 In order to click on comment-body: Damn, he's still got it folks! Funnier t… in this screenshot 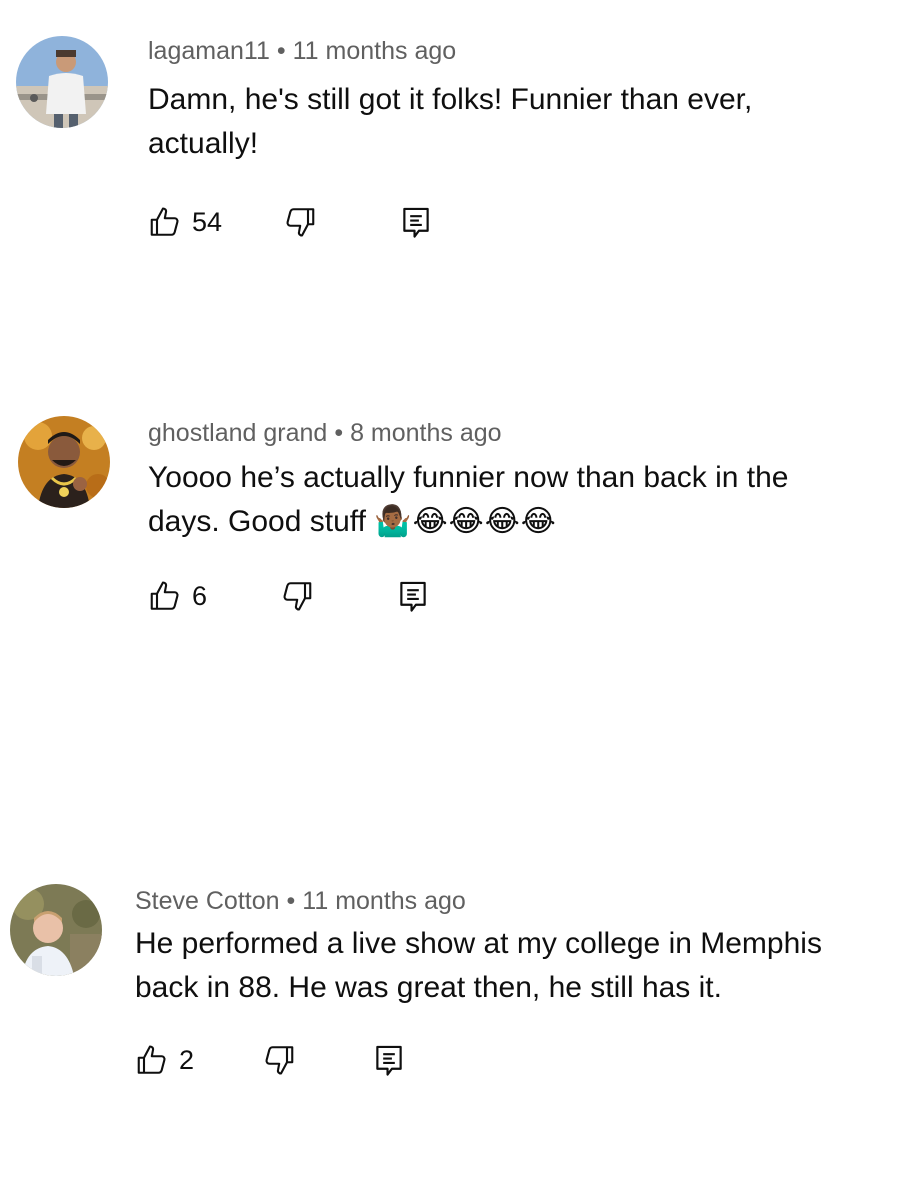, I will do `click(450, 121)`.